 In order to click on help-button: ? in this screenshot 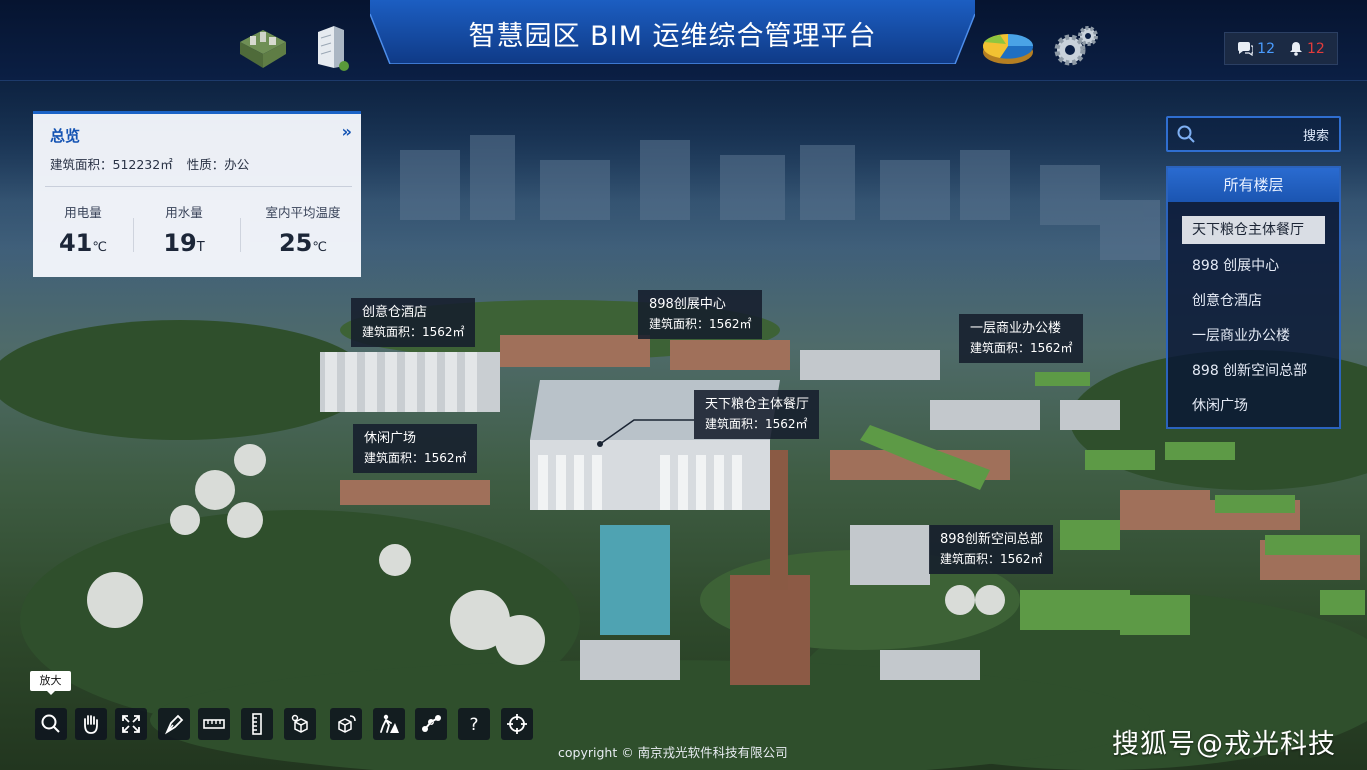, I will do `click(474, 724)`.